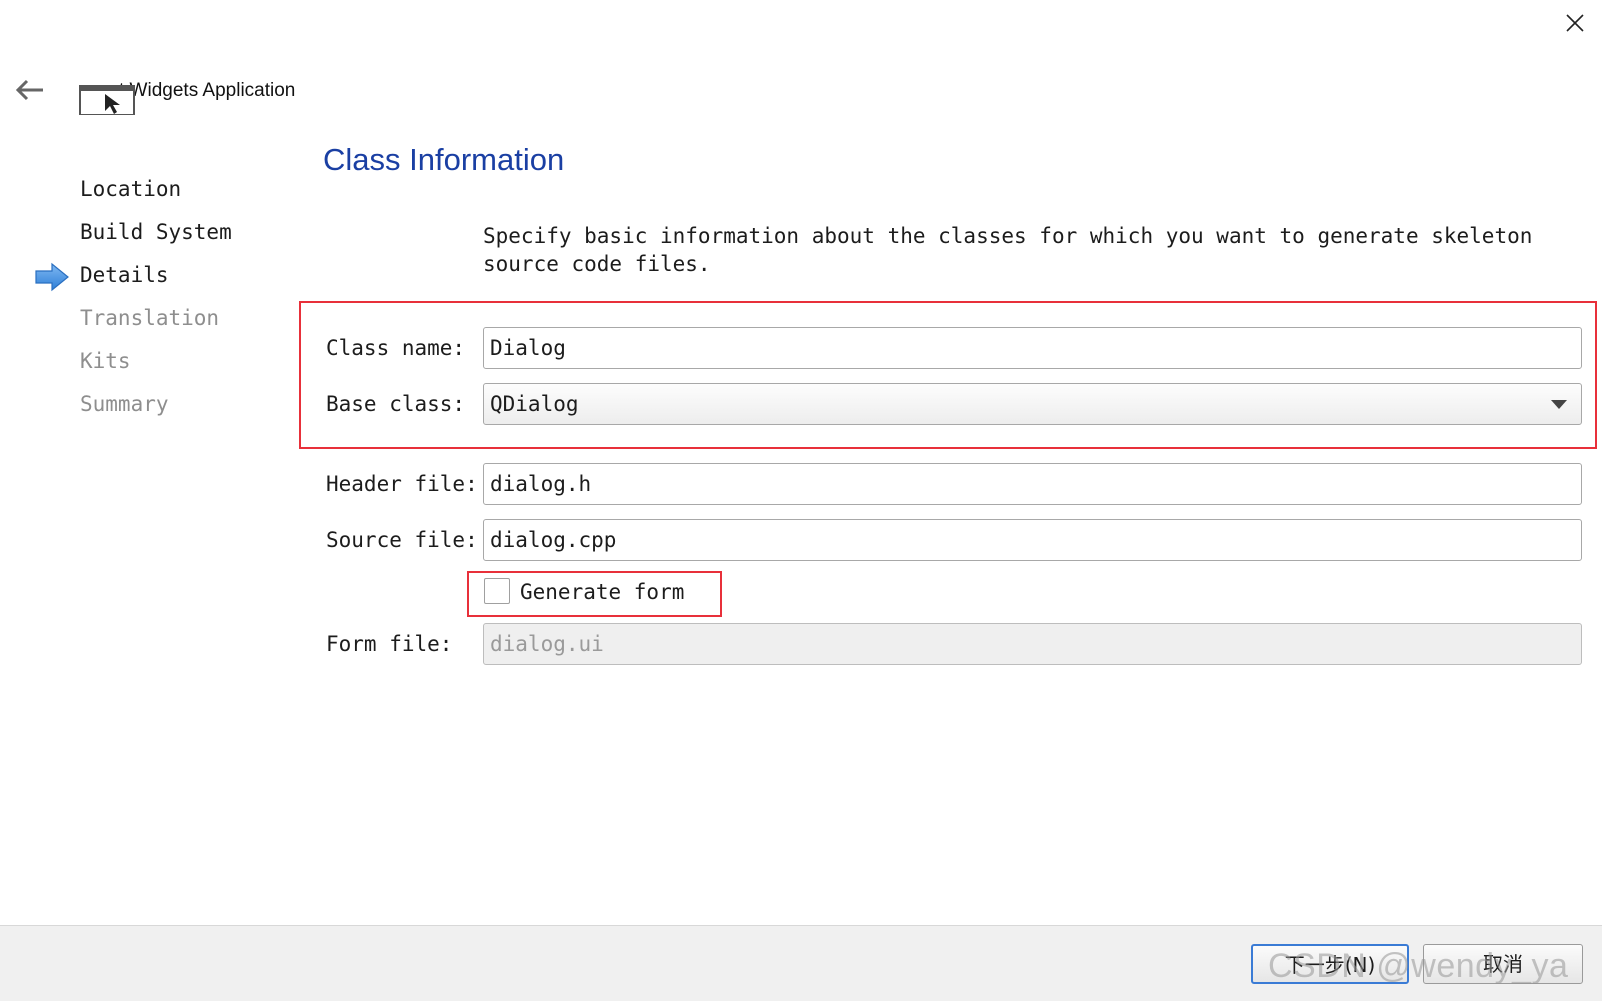 The image size is (1602, 1001). What do you see at coordinates (124, 275) in the screenshot?
I see `step-details: Details` at bounding box center [124, 275].